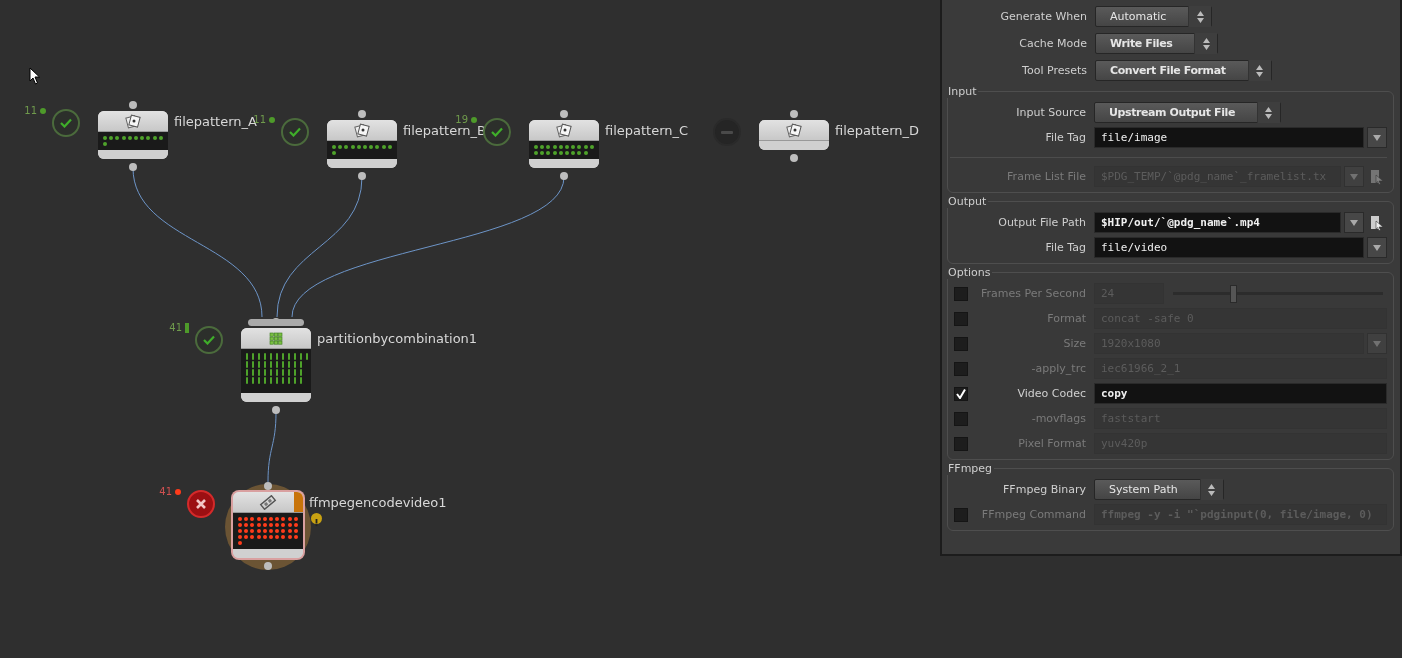 The image size is (1402, 658). I want to click on work-item-count: 19, so click(461, 119).